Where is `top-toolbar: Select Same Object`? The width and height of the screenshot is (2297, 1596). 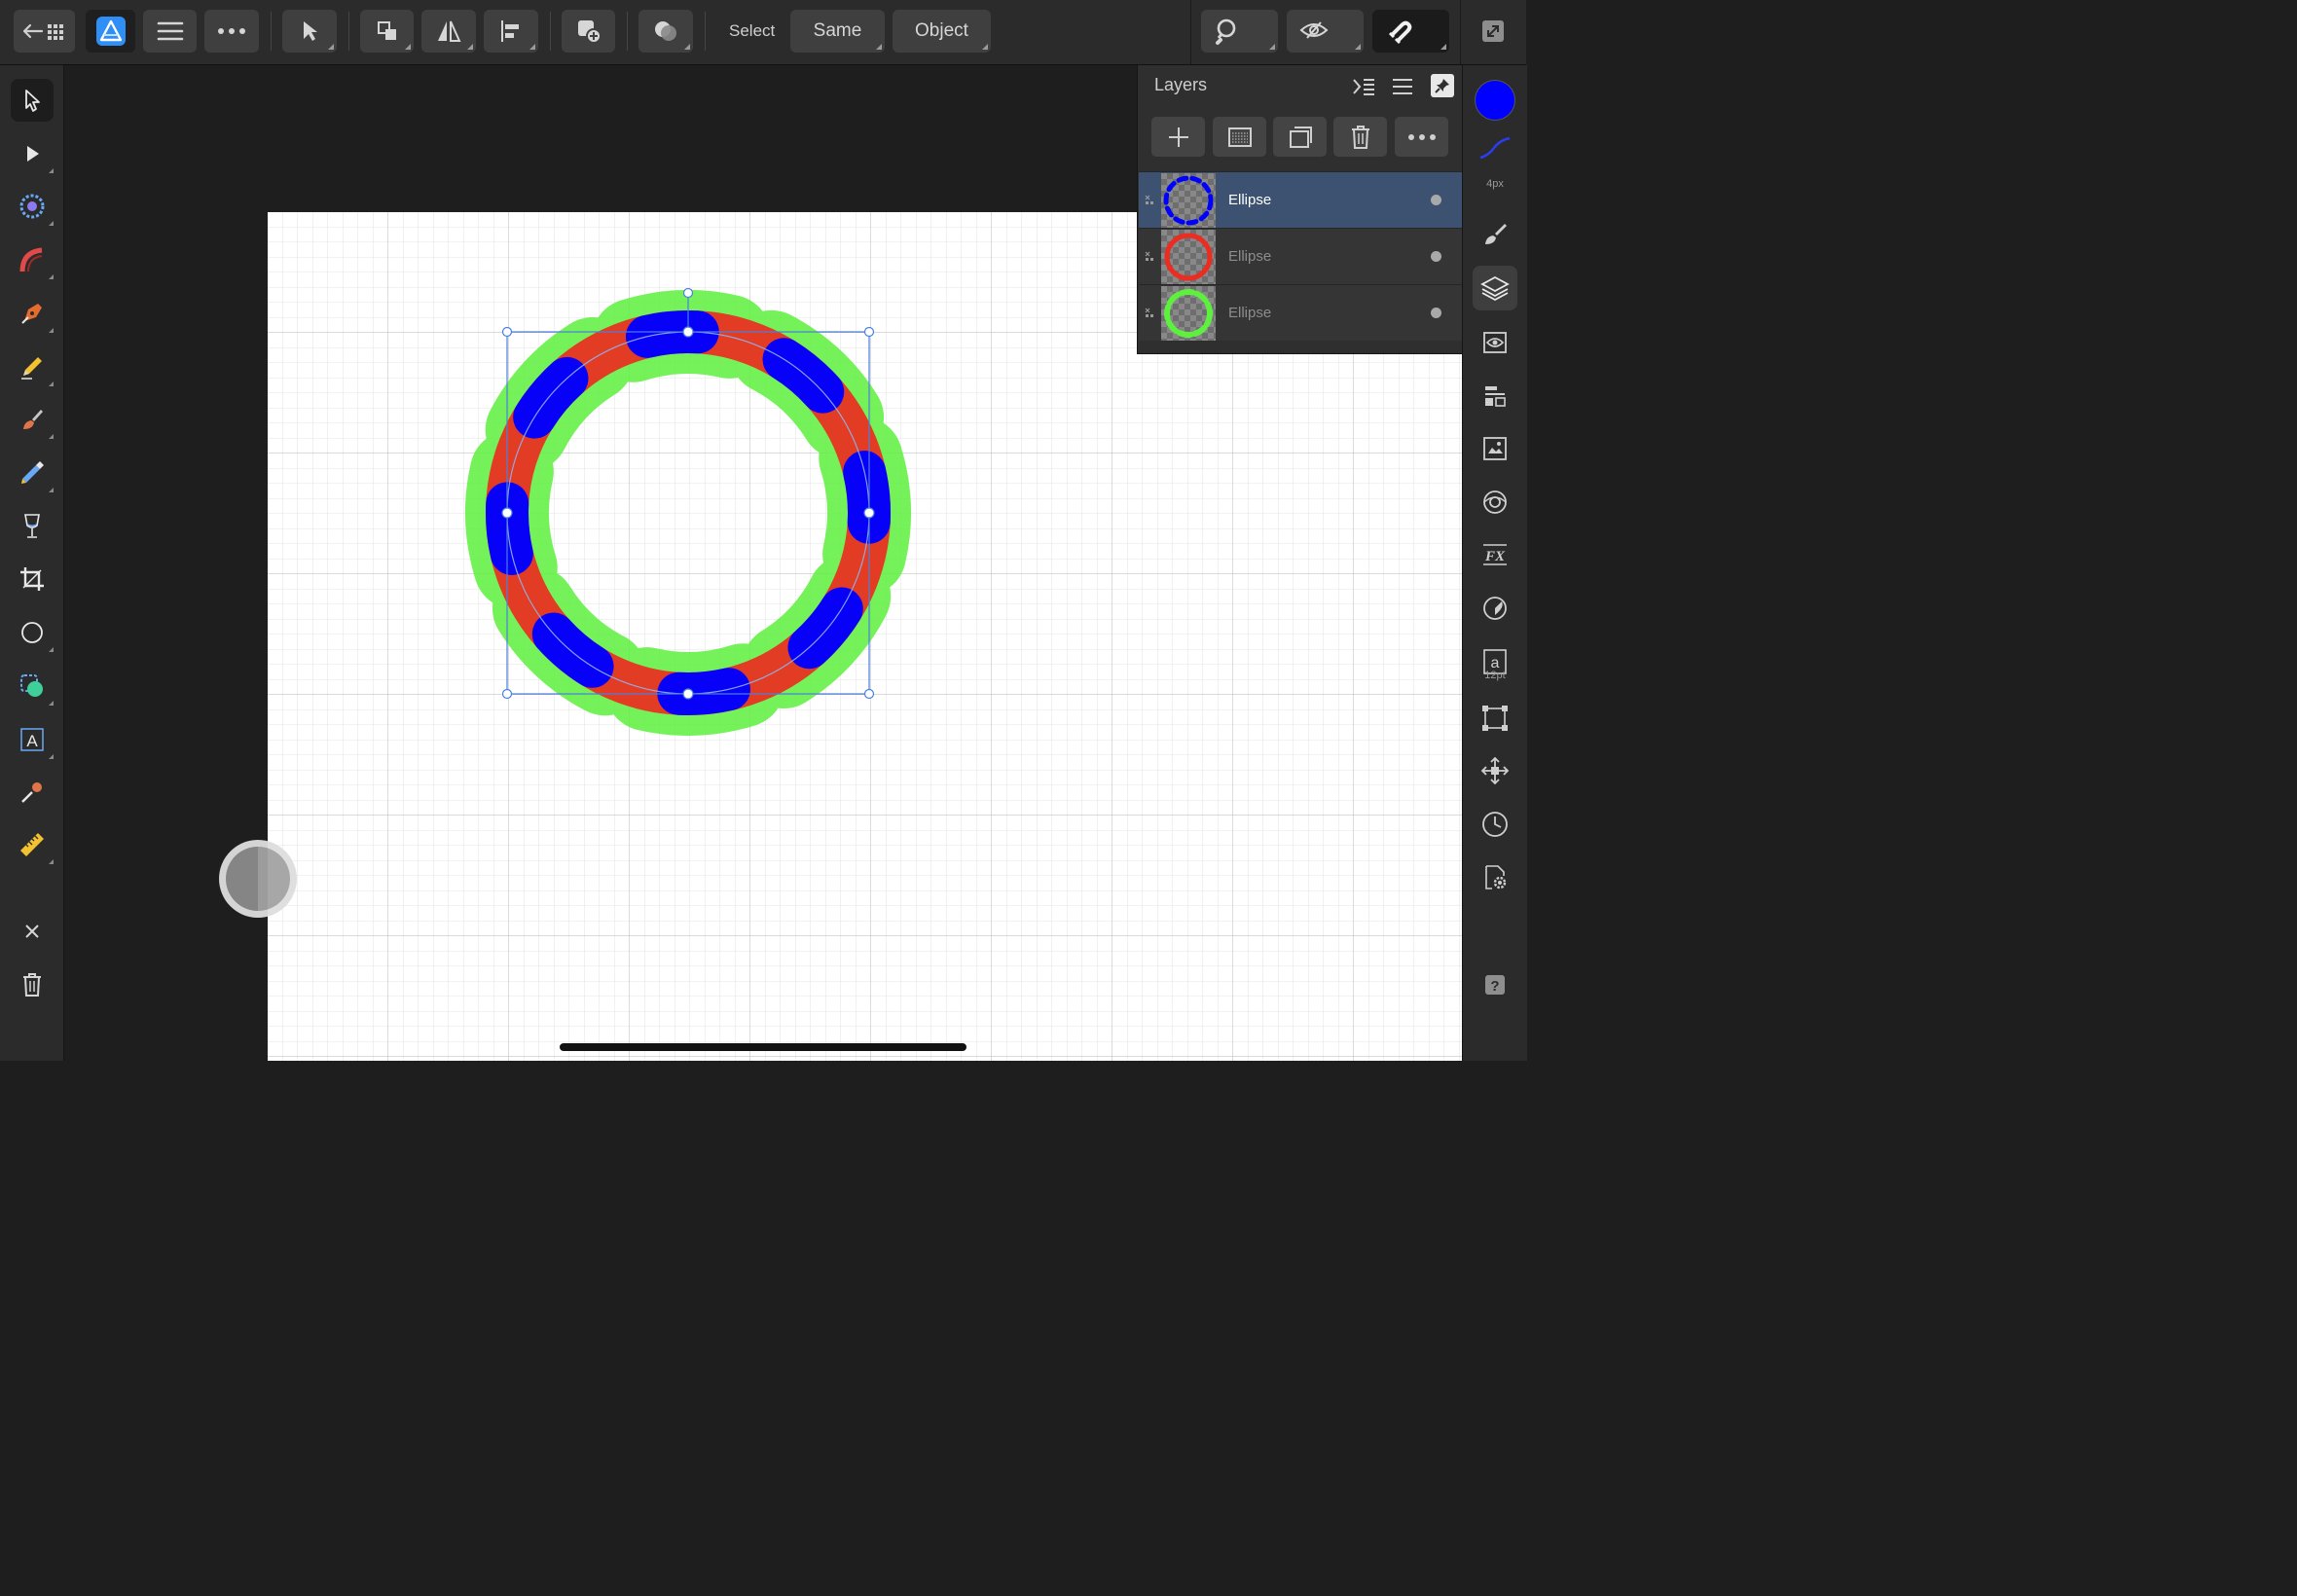
top-toolbar: Select Same Object is located at coordinates (763, 32).